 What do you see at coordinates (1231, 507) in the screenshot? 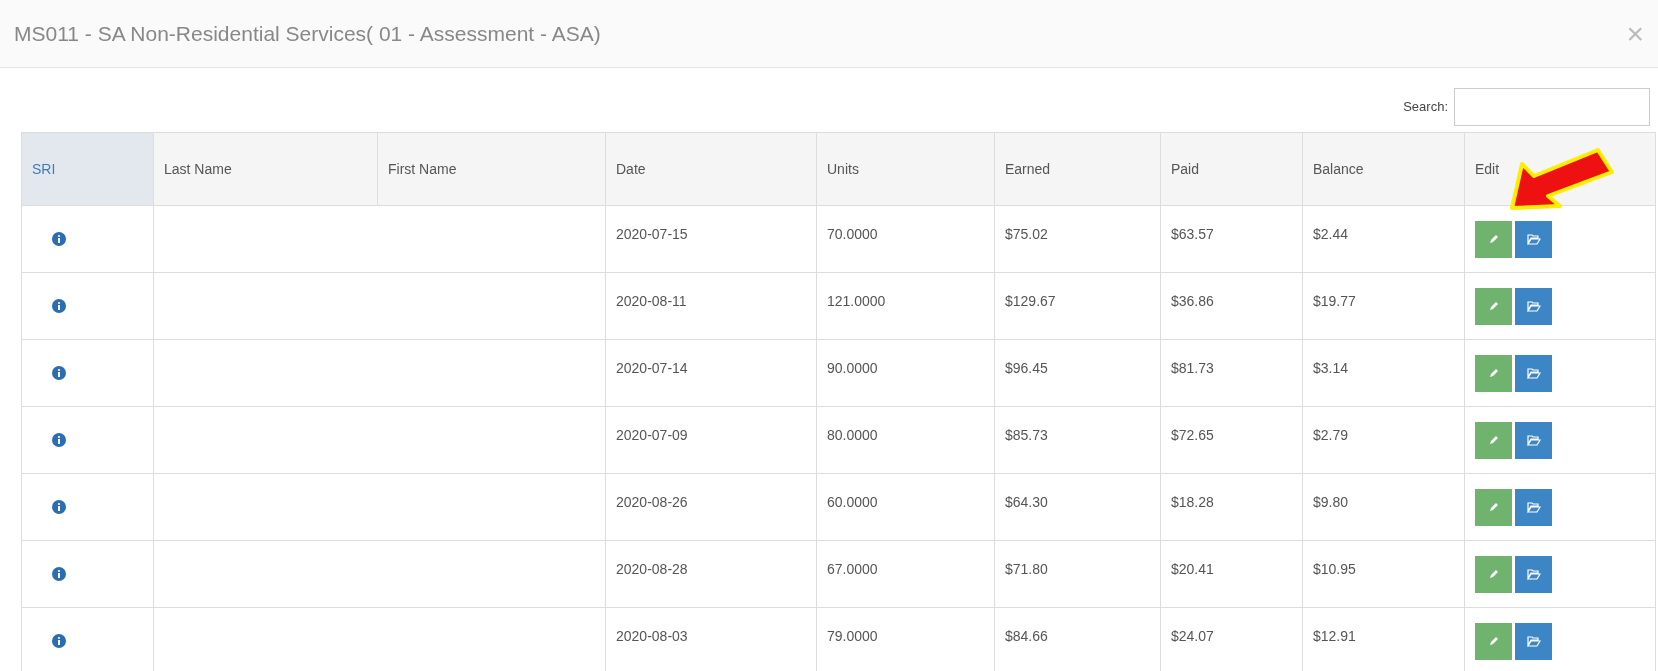
I see `table-cell: $18.28` at bounding box center [1231, 507].